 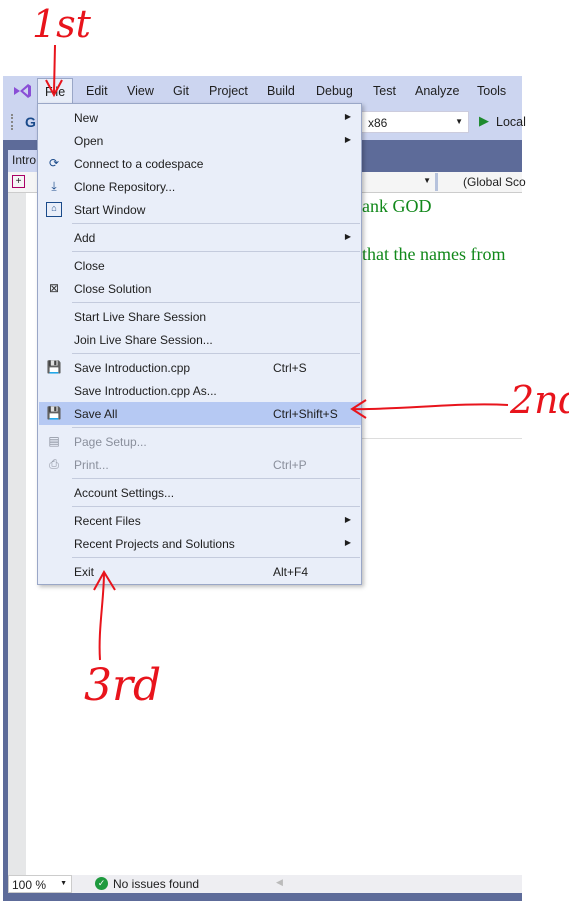 What do you see at coordinates (104, 615) in the screenshot?
I see `arrow-to-exit` at bounding box center [104, 615].